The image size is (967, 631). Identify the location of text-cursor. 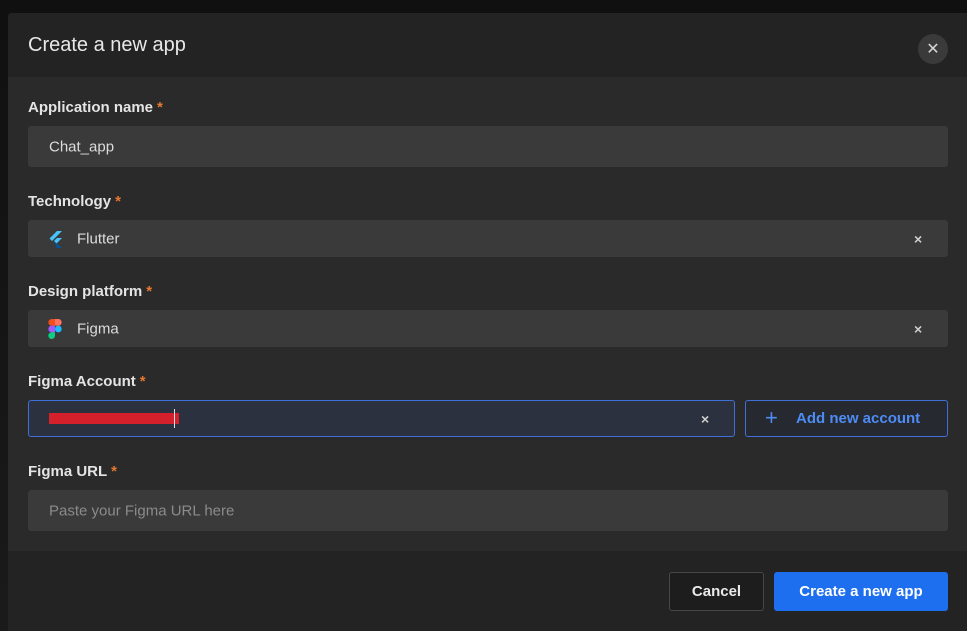
(174, 418).